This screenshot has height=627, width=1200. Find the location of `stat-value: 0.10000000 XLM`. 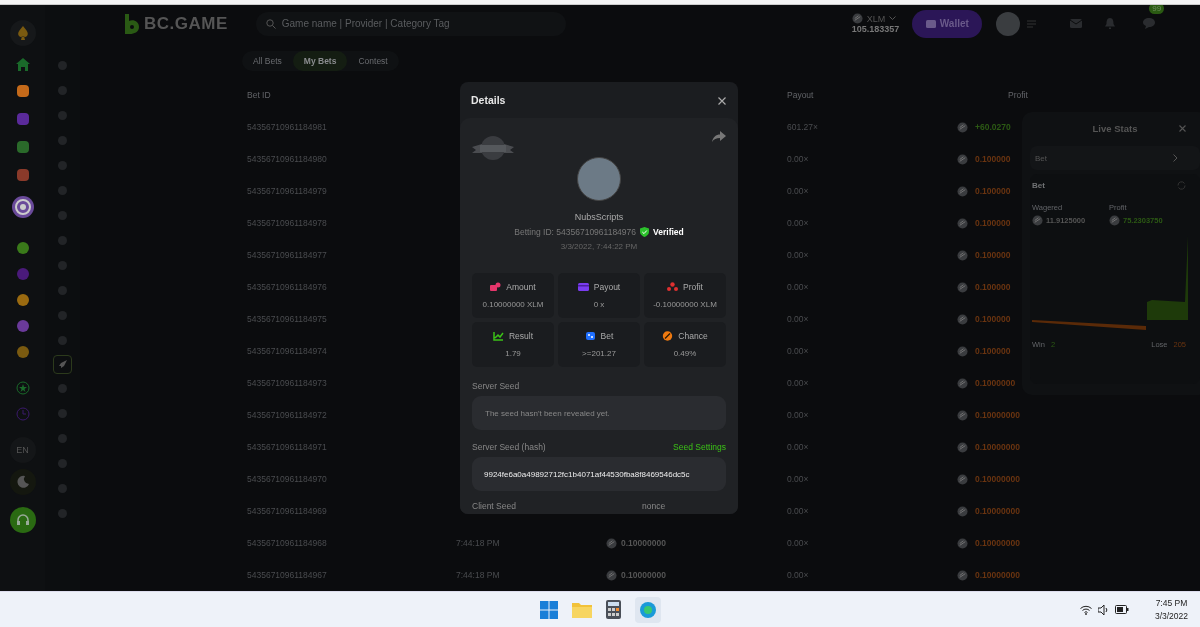

stat-value: 0.10000000 XLM is located at coordinates (513, 304).